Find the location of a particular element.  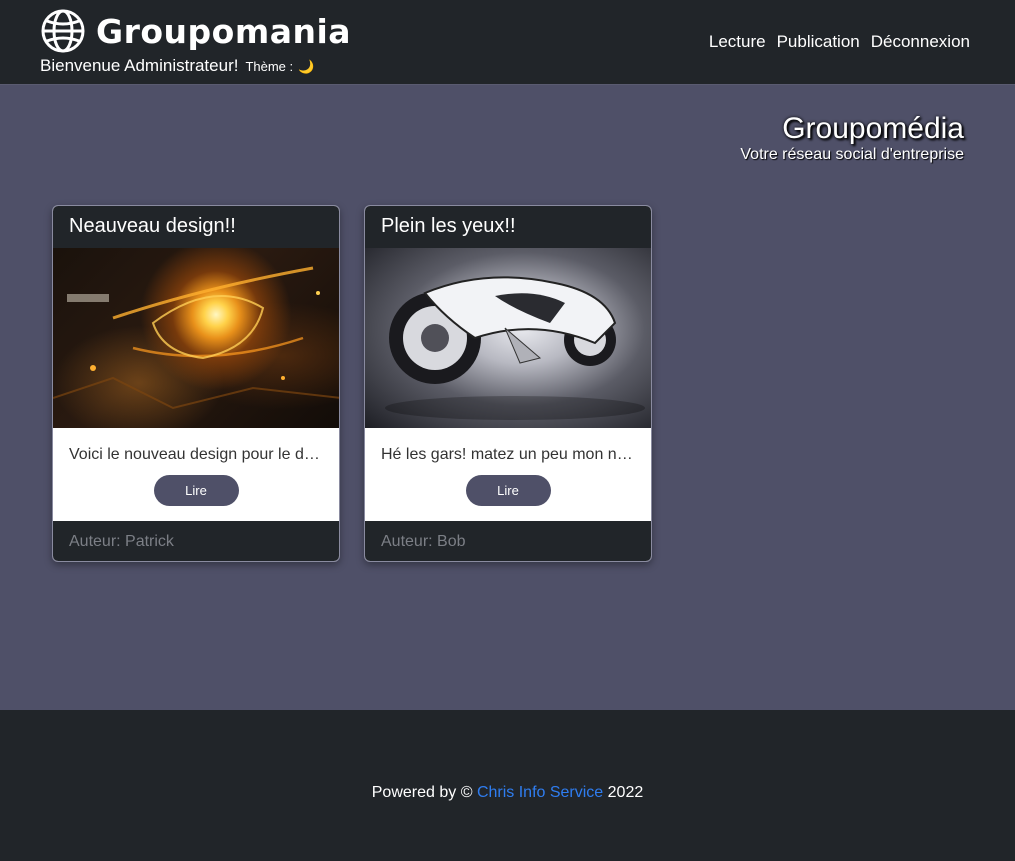

gpu-art is located at coordinates (196, 338).